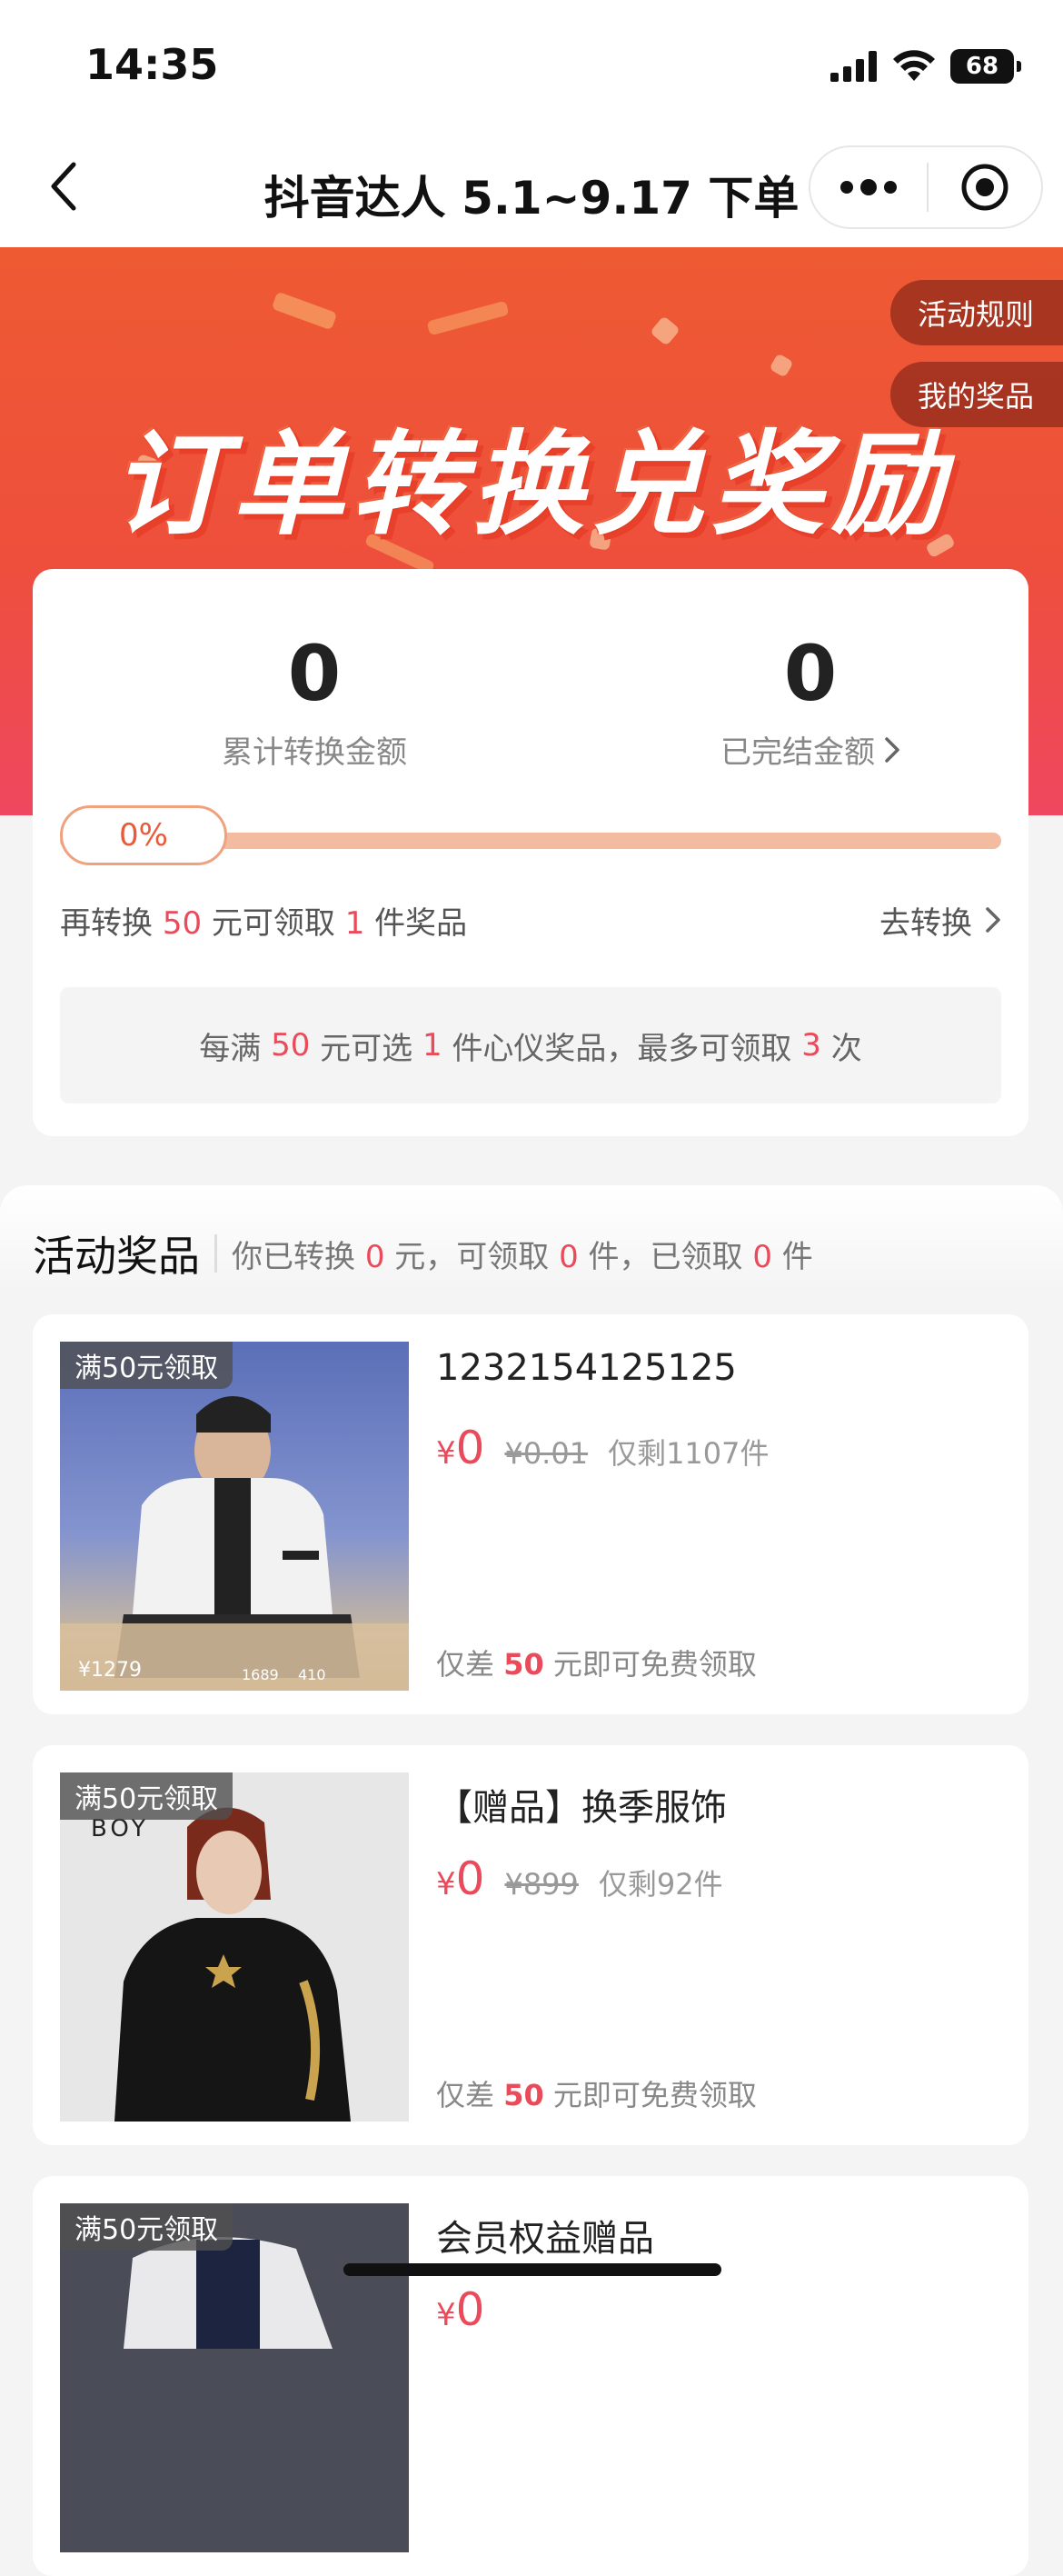 The height and width of the screenshot is (2576, 1063). I want to click on claimed-count: 0, so click(762, 1256).